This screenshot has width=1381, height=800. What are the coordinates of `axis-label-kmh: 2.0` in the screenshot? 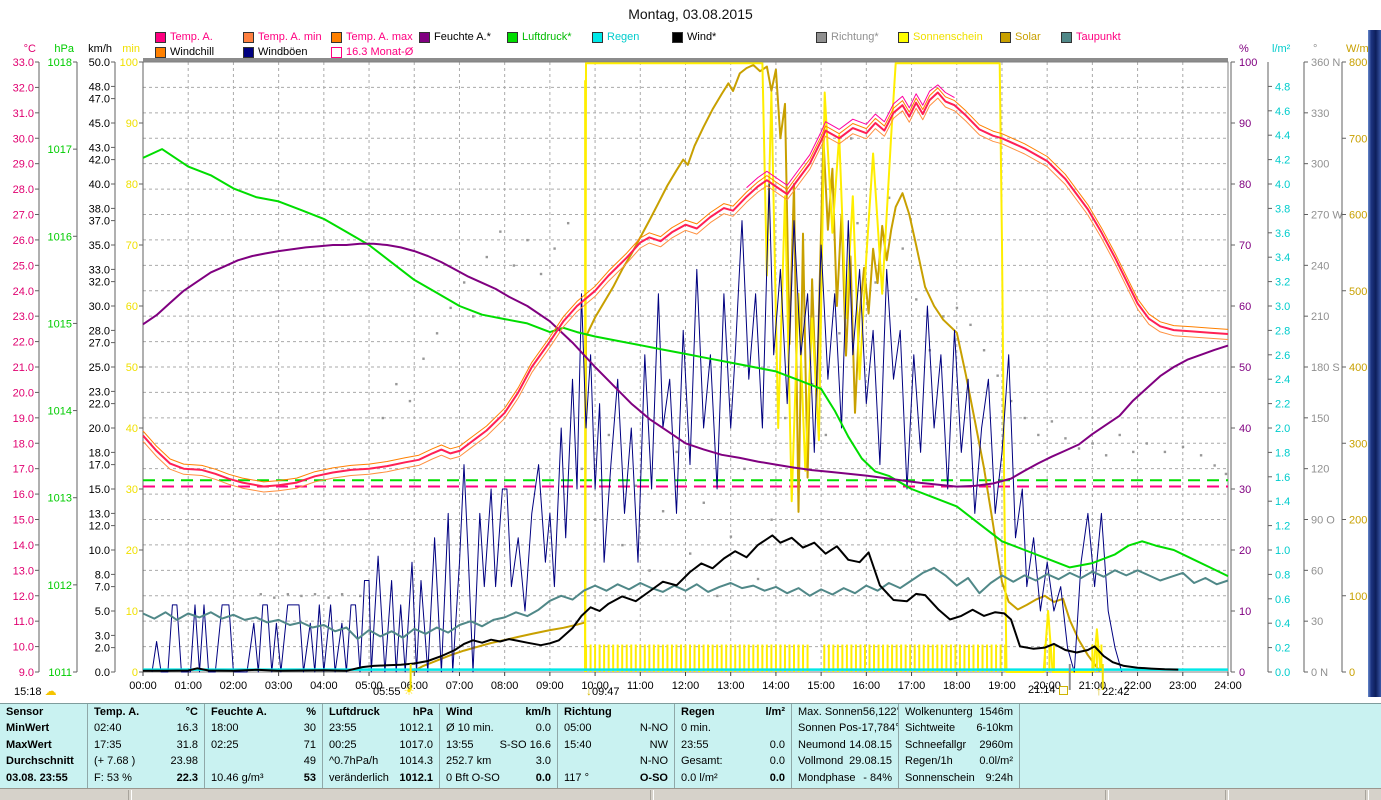 It's located at (102, 649).